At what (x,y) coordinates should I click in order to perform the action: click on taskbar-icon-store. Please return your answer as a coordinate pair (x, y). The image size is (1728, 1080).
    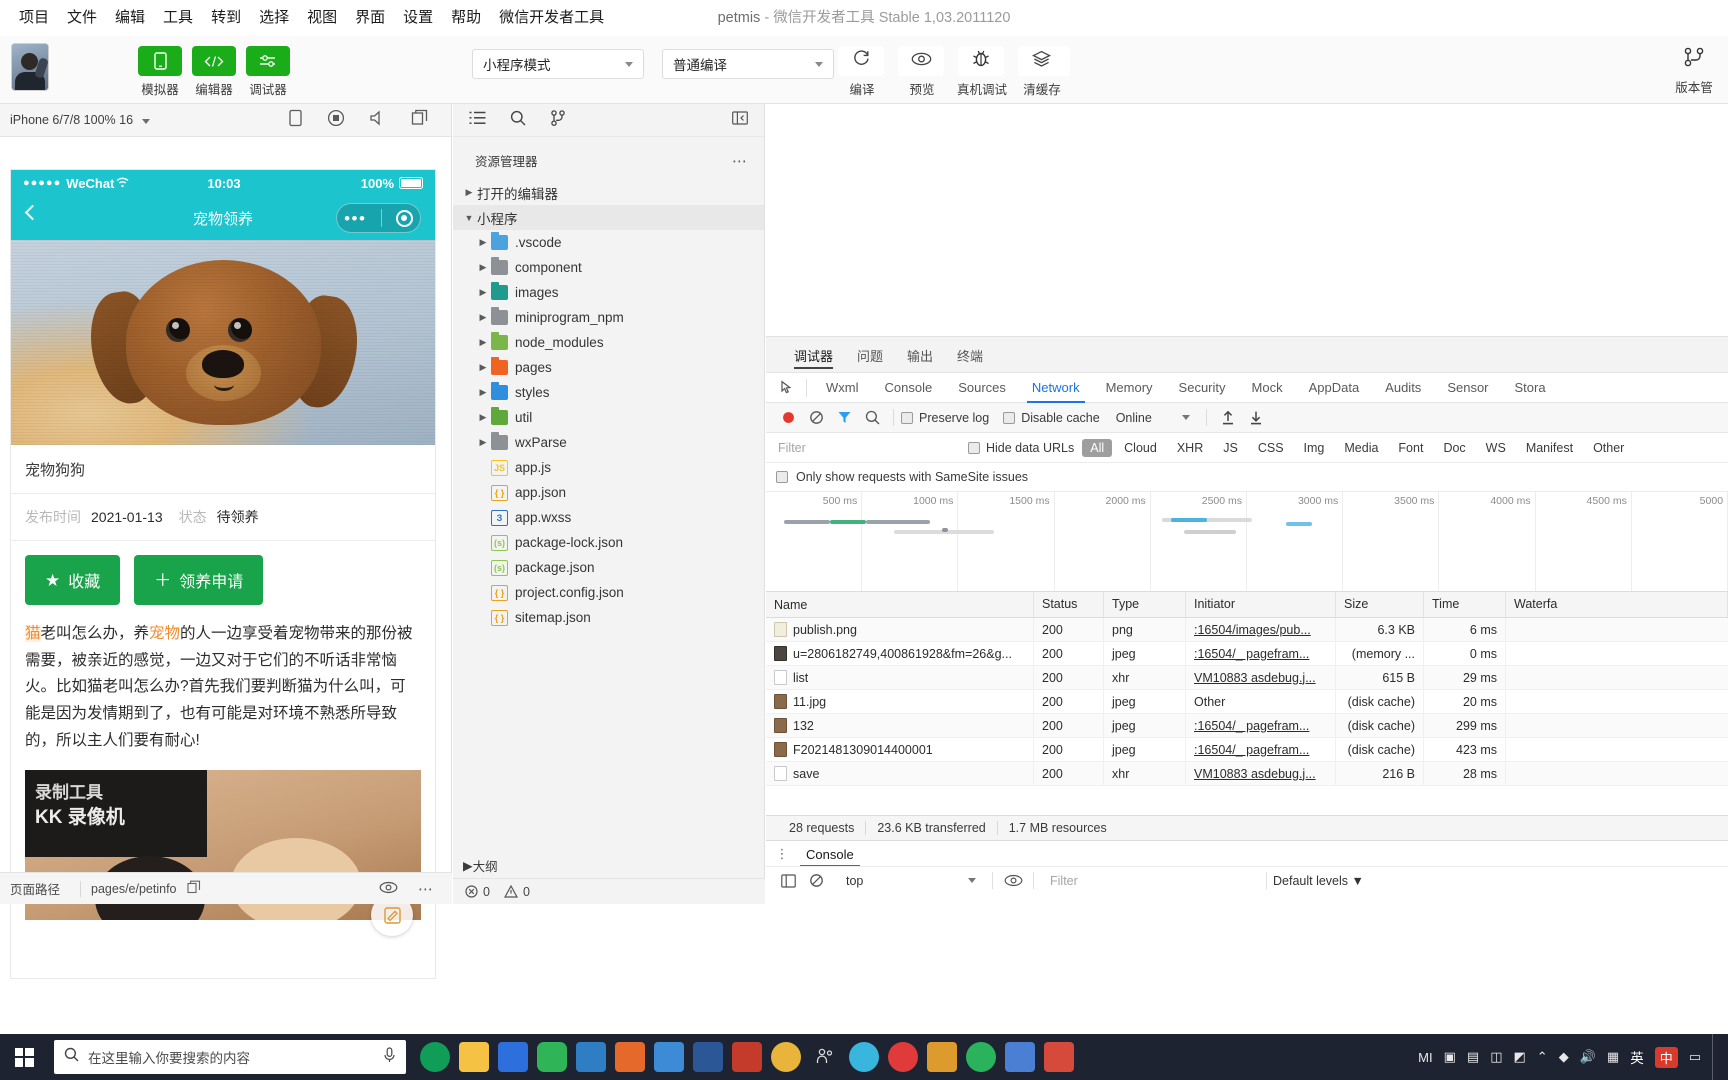
    Looking at the image, I should click on (513, 1057).